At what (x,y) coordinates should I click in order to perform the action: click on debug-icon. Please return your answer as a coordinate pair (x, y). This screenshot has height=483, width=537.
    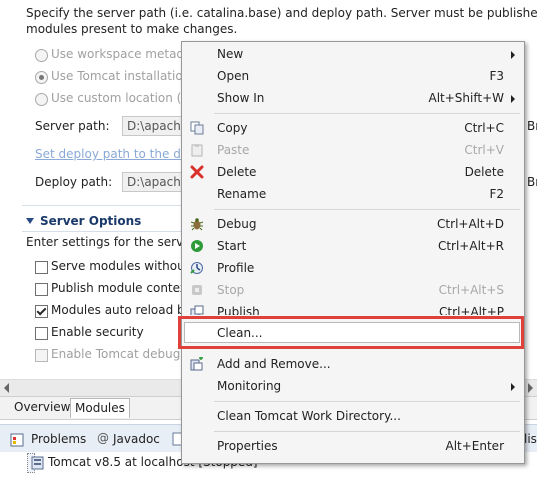
    Looking at the image, I should click on (197, 224).